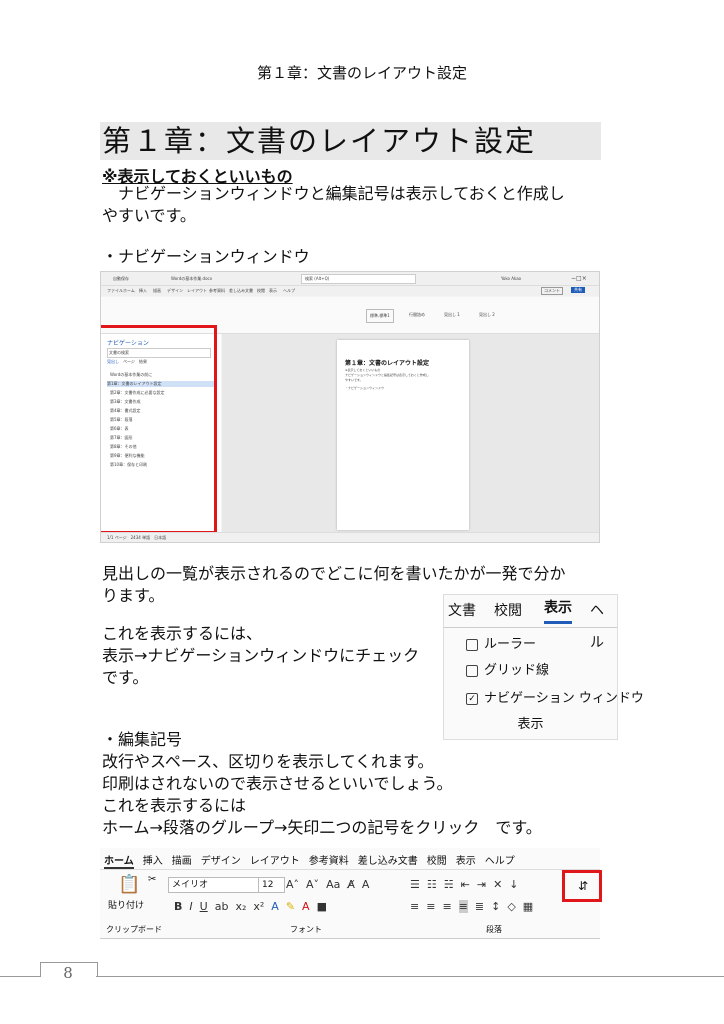 The height and width of the screenshot is (1024, 724). I want to click on checkmark-icon: ✓, so click(472, 698).